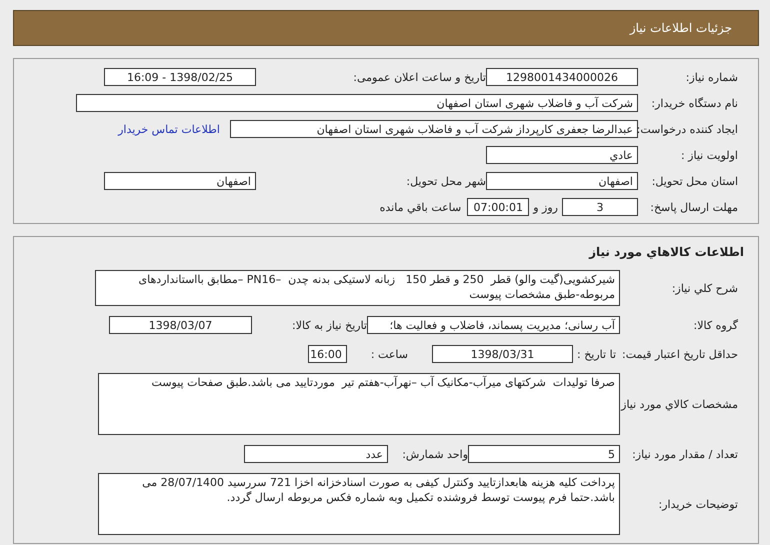 The width and height of the screenshot is (770, 545). What do you see at coordinates (694, 103) in the screenshot?
I see `field-label: نام دستگاه خریدار:` at bounding box center [694, 103].